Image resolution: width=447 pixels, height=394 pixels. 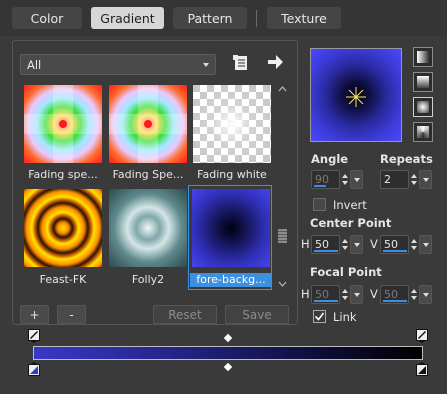 What do you see at coordinates (282, 284) in the screenshot?
I see `scroll-down-icon` at bounding box center [282, 284].